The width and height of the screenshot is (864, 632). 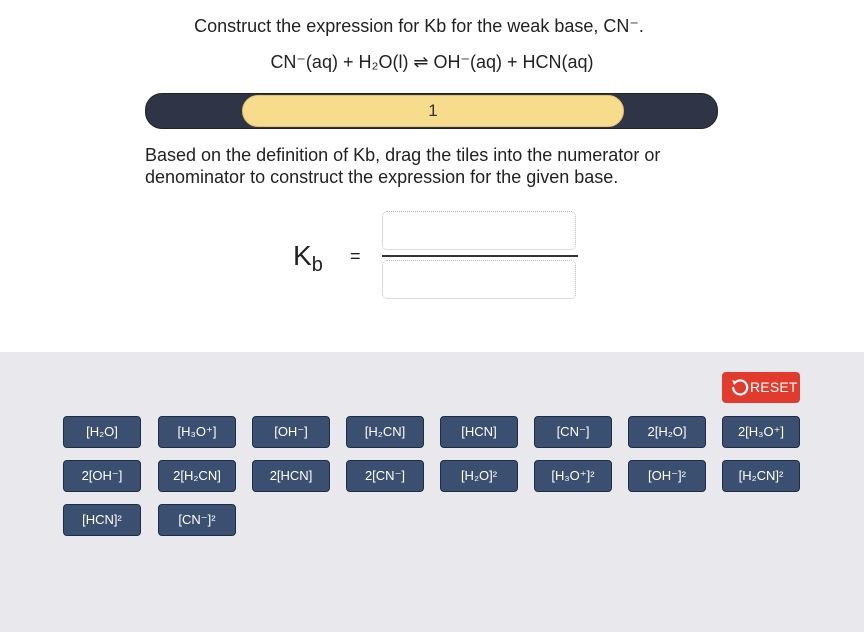 I want to click on tile: [OH⁻], so click(x=291, y=432).